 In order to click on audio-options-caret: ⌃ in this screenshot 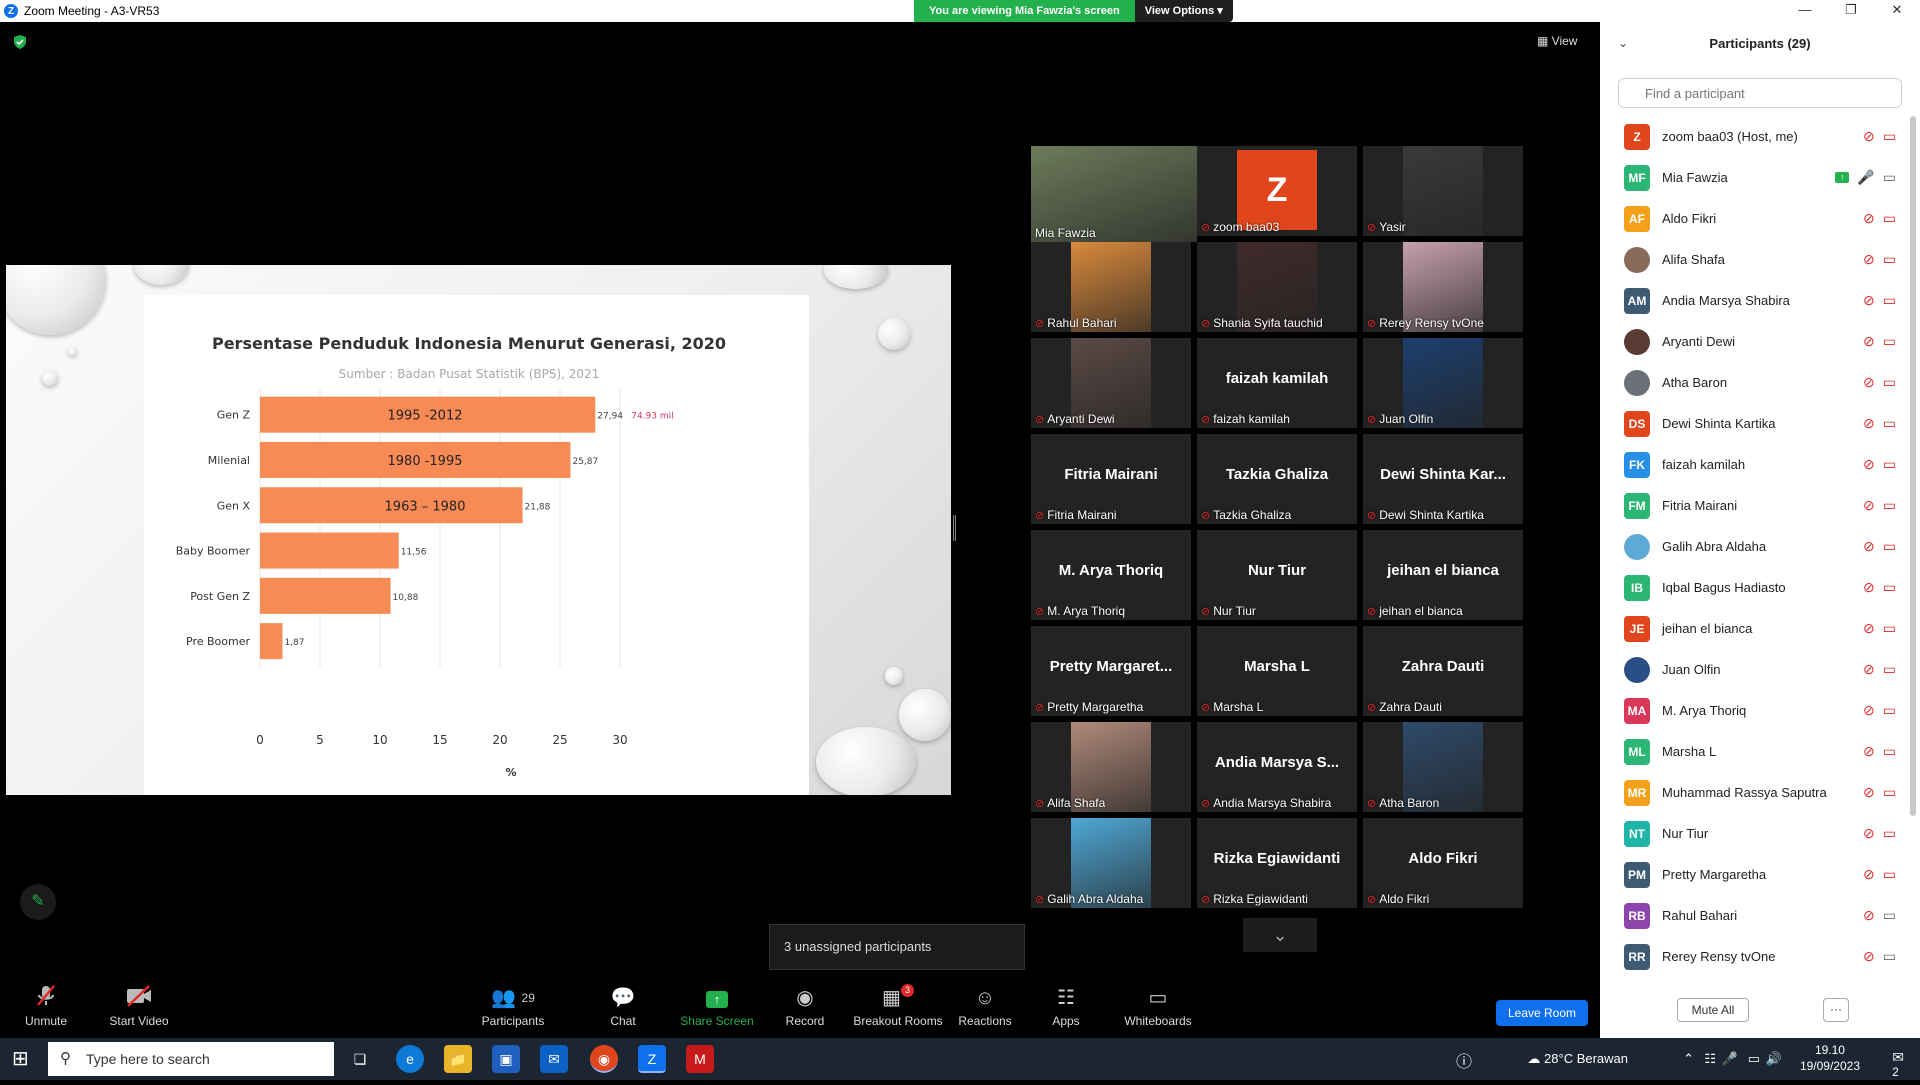, I will do `click(6, 994)`.